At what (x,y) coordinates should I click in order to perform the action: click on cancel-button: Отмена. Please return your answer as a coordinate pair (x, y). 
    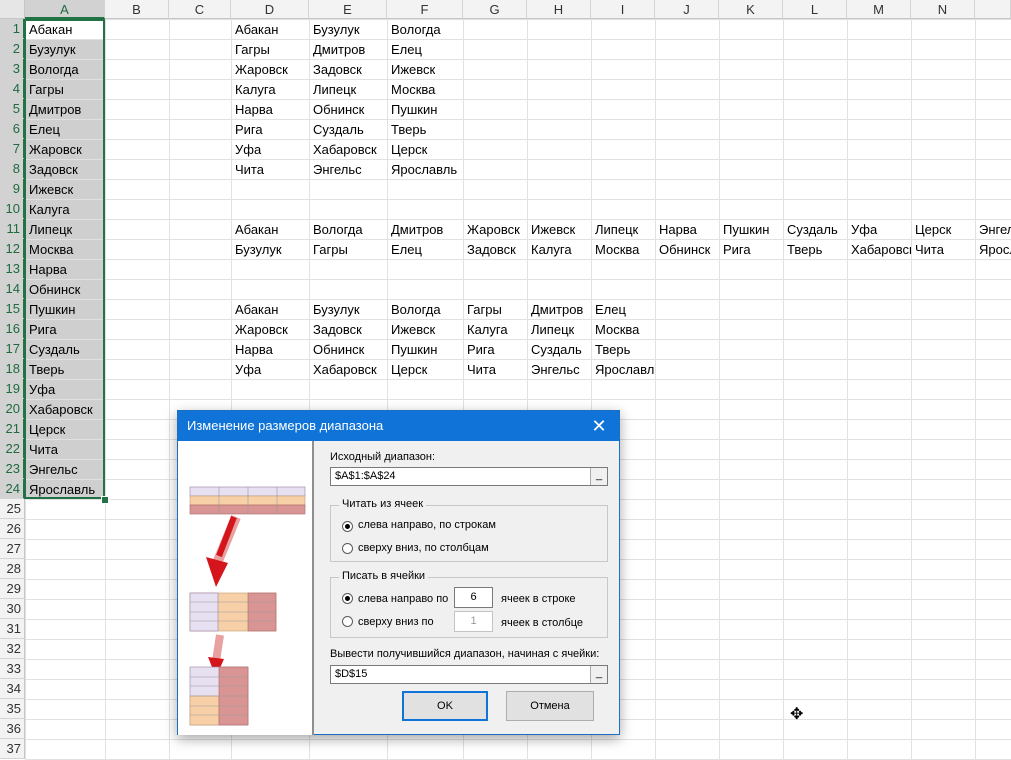
    Looking at the image, I should click on (550, 706).